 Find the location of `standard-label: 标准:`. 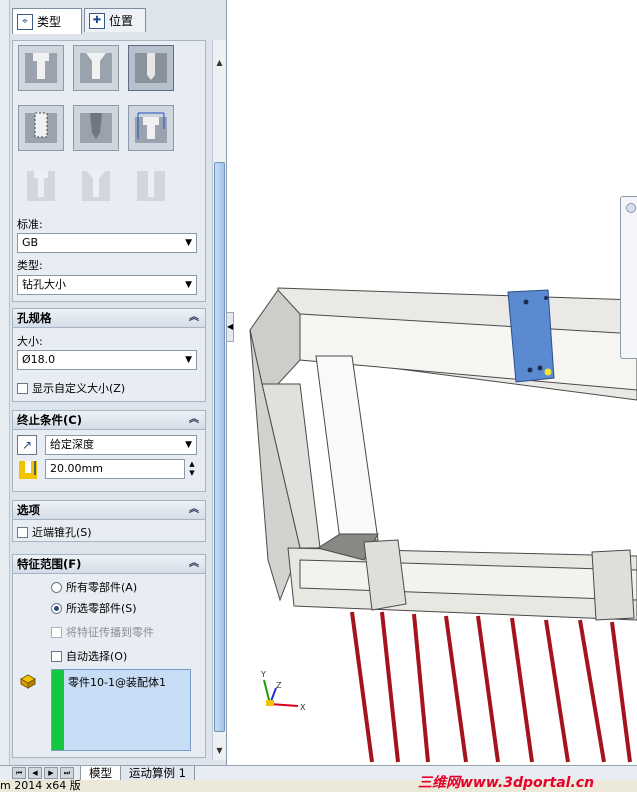

standard-label: 标准: is located at coordinates (30, 224).